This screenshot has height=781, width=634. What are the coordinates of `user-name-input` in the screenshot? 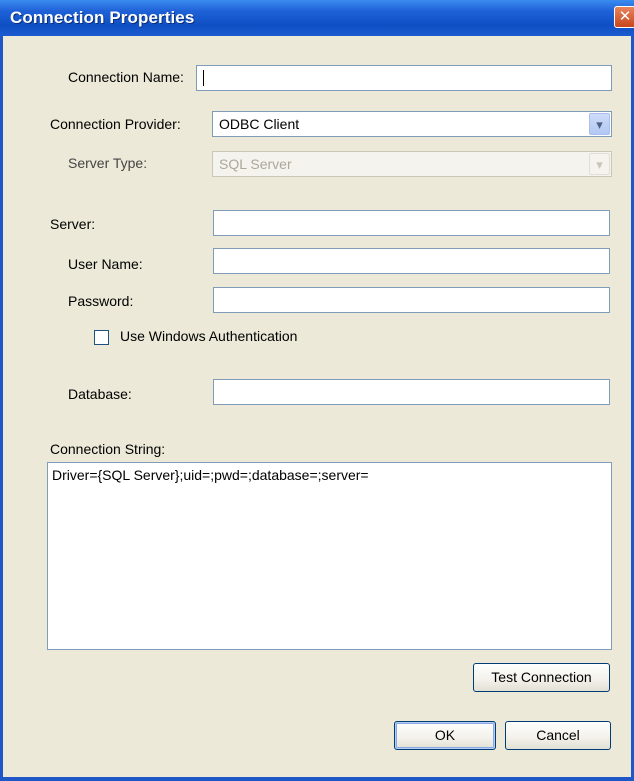 It's located at (411, 261).